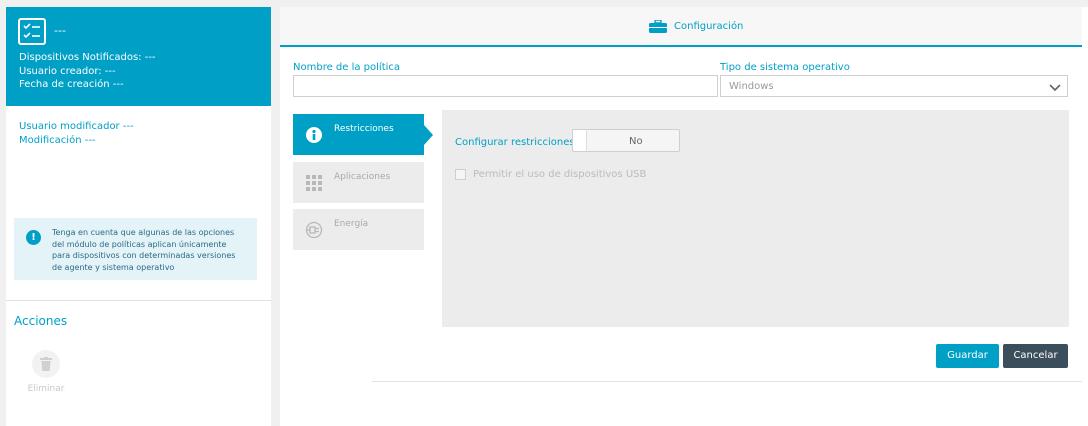 The height and width of the screenshot is (426, 1088). I want to click on divider, so click(138, 300).